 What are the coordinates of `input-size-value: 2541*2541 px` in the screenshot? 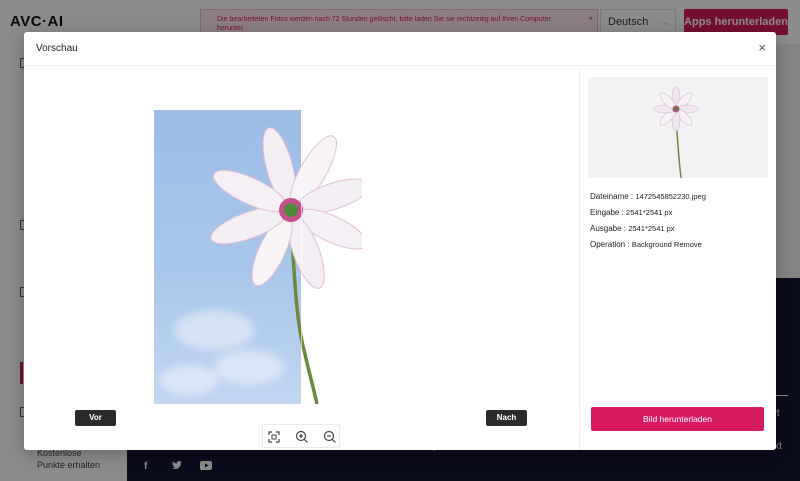 It's located at (649, 212).